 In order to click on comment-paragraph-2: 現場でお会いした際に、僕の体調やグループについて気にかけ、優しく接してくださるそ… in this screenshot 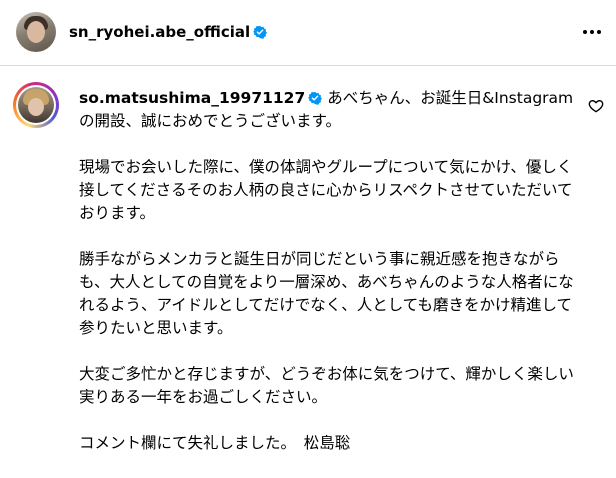, I will do `click(326, 190)`.